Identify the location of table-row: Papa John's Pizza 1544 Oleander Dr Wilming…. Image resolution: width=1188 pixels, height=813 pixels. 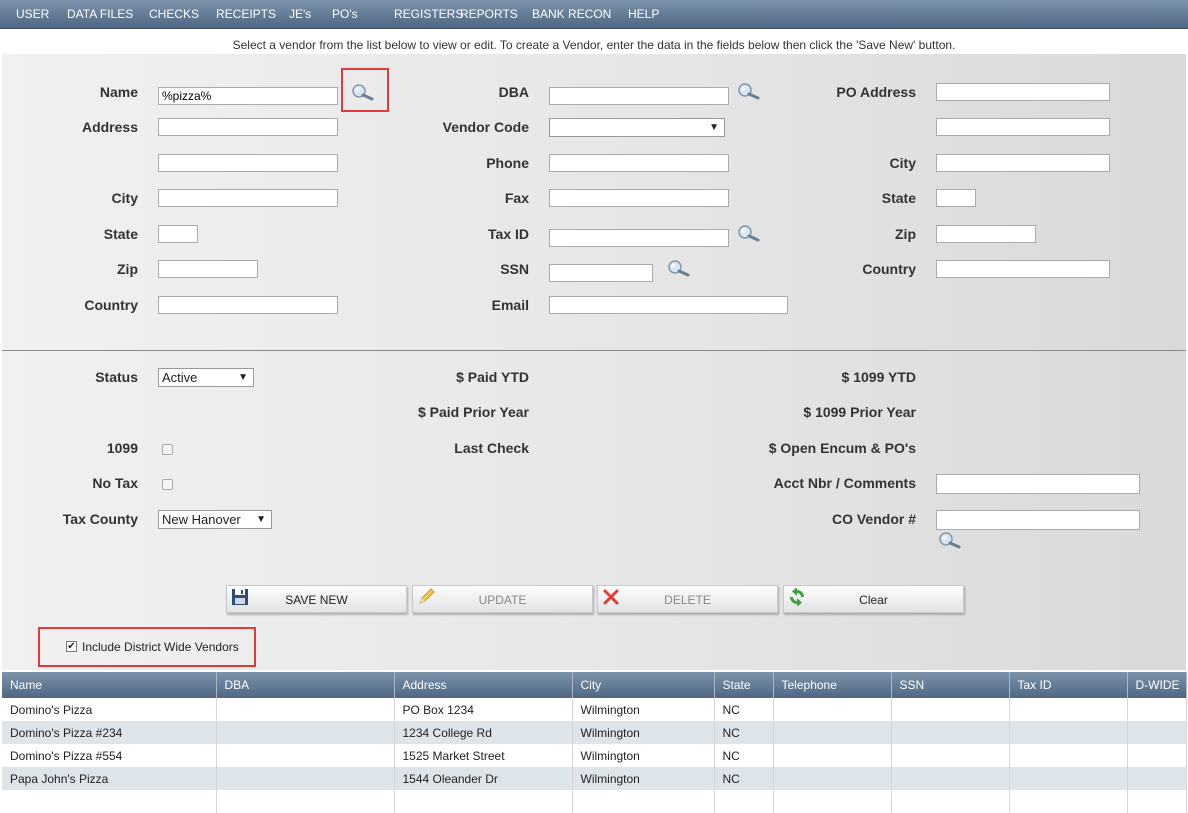
(594, 778).